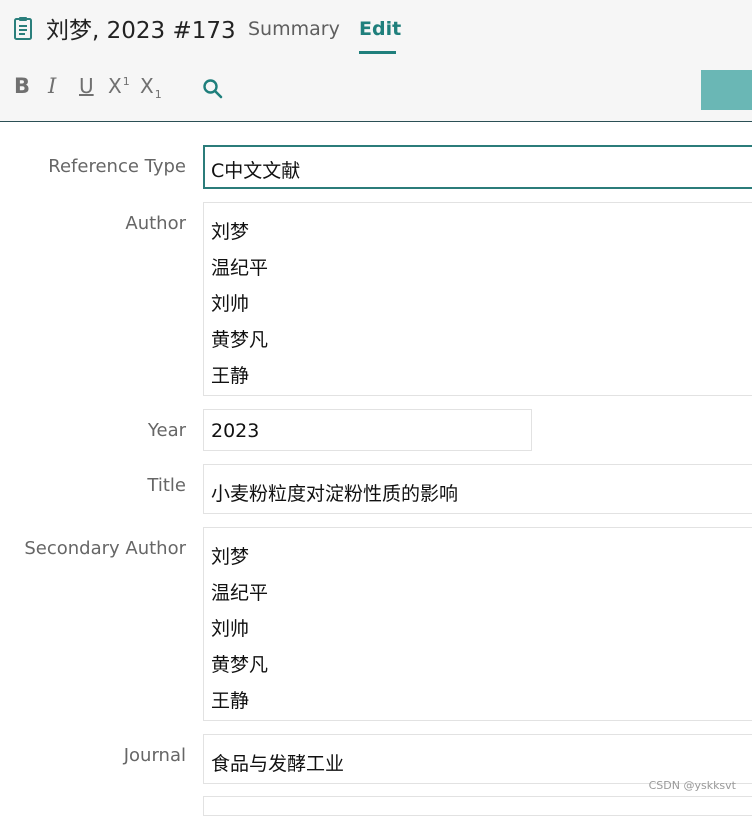  I want to click on reference-title: 刘梦, 2023 #173, so click(141, 31).